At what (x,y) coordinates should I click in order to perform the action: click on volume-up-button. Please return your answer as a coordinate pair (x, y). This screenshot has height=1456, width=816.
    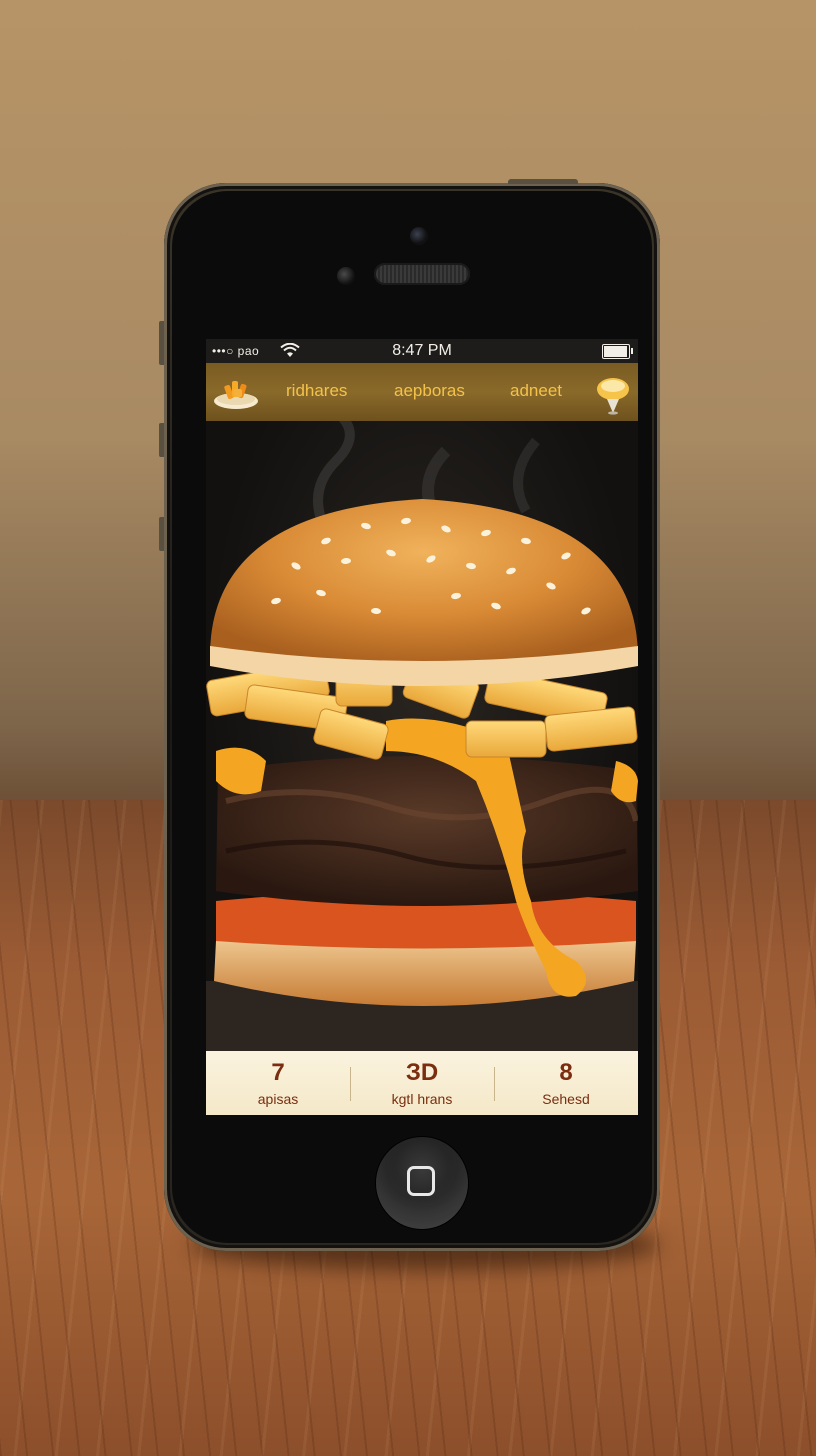
    Looking at the image, I should click on (161, 440).